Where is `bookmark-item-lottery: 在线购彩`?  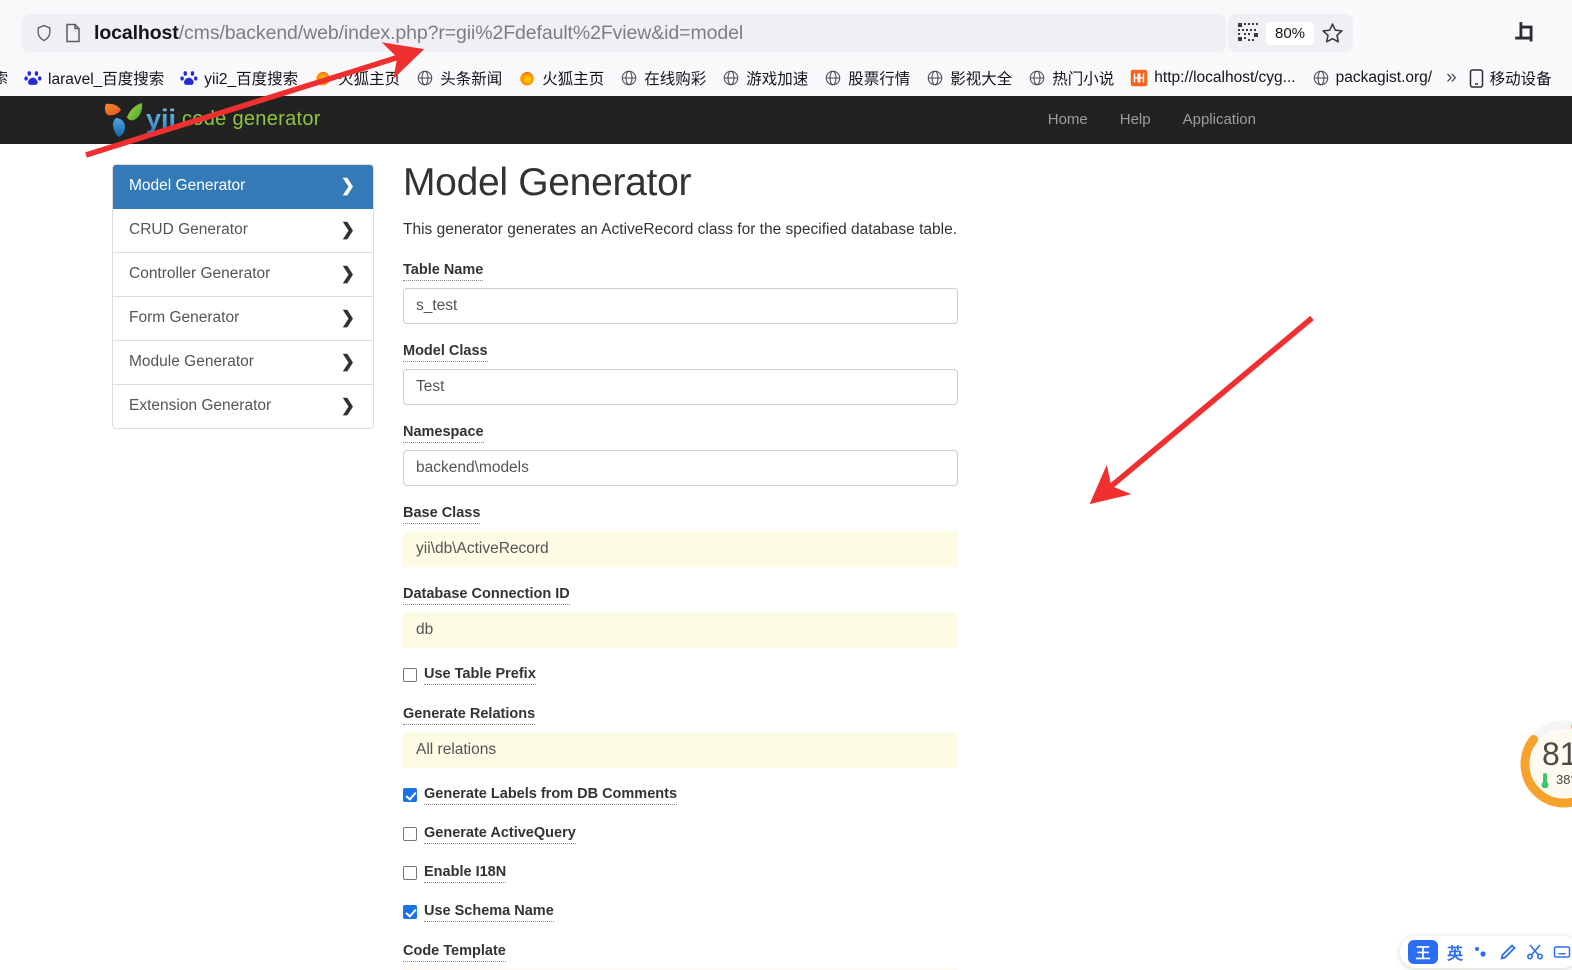
bookmark-item-lottery: 在线购彩 is located at coordinates (663, 78).